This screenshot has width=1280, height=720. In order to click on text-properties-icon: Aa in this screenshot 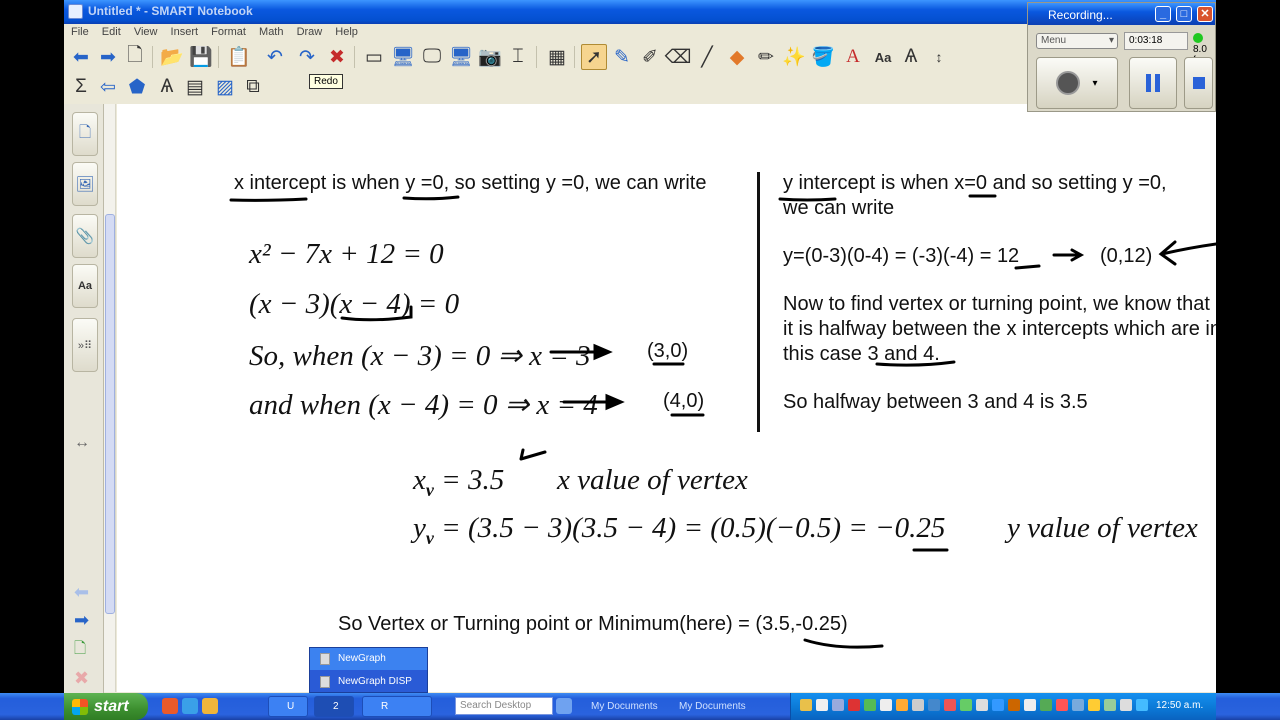, I will do `click(883, 57)`.